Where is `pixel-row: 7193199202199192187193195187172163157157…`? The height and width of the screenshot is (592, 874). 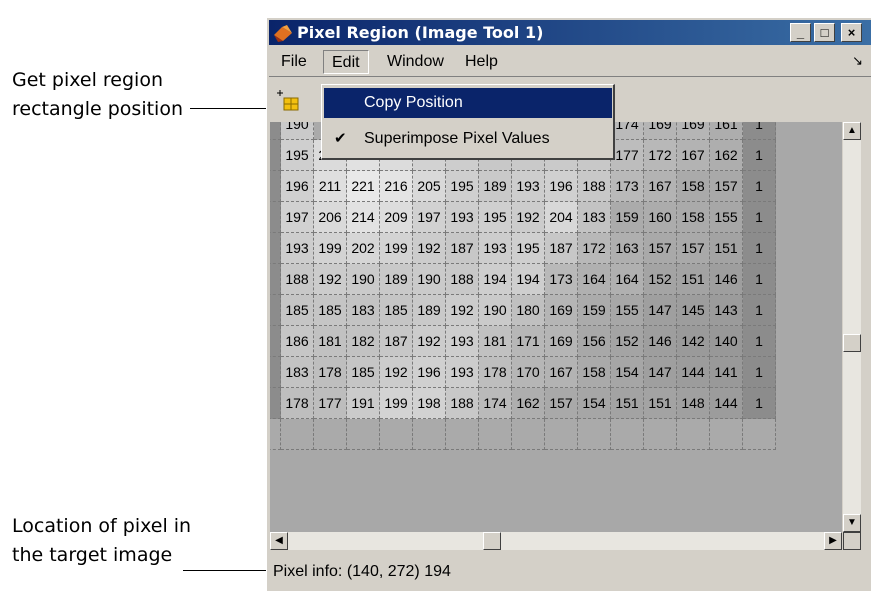
pixel-row: 7193199202199192187193195187172163157157… is located at coordinates (523, 248).